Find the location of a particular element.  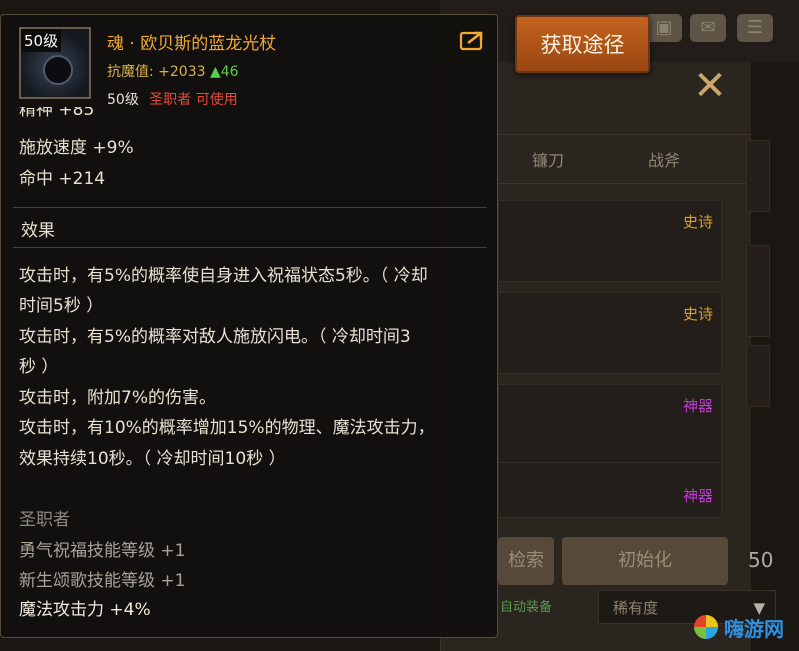

tab-battleaxe: 战斧 is located at coordinates (664, 159).